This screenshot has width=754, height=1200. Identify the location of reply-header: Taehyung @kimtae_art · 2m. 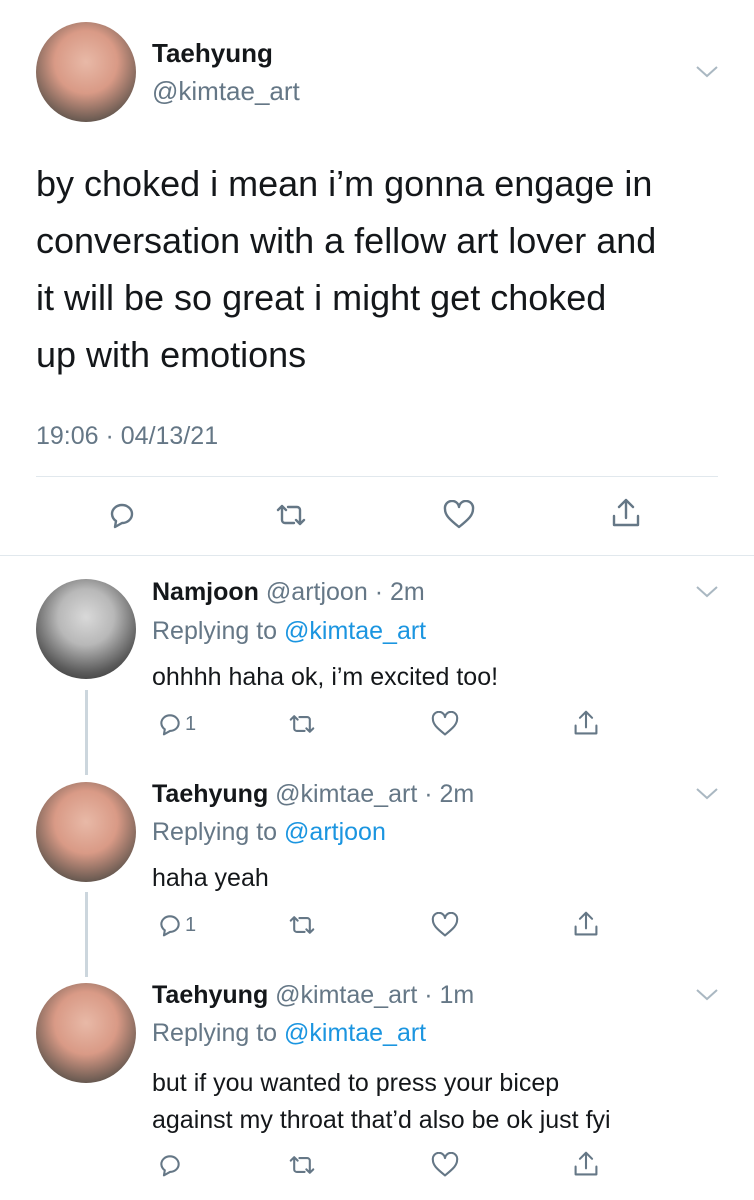
(313, 794).